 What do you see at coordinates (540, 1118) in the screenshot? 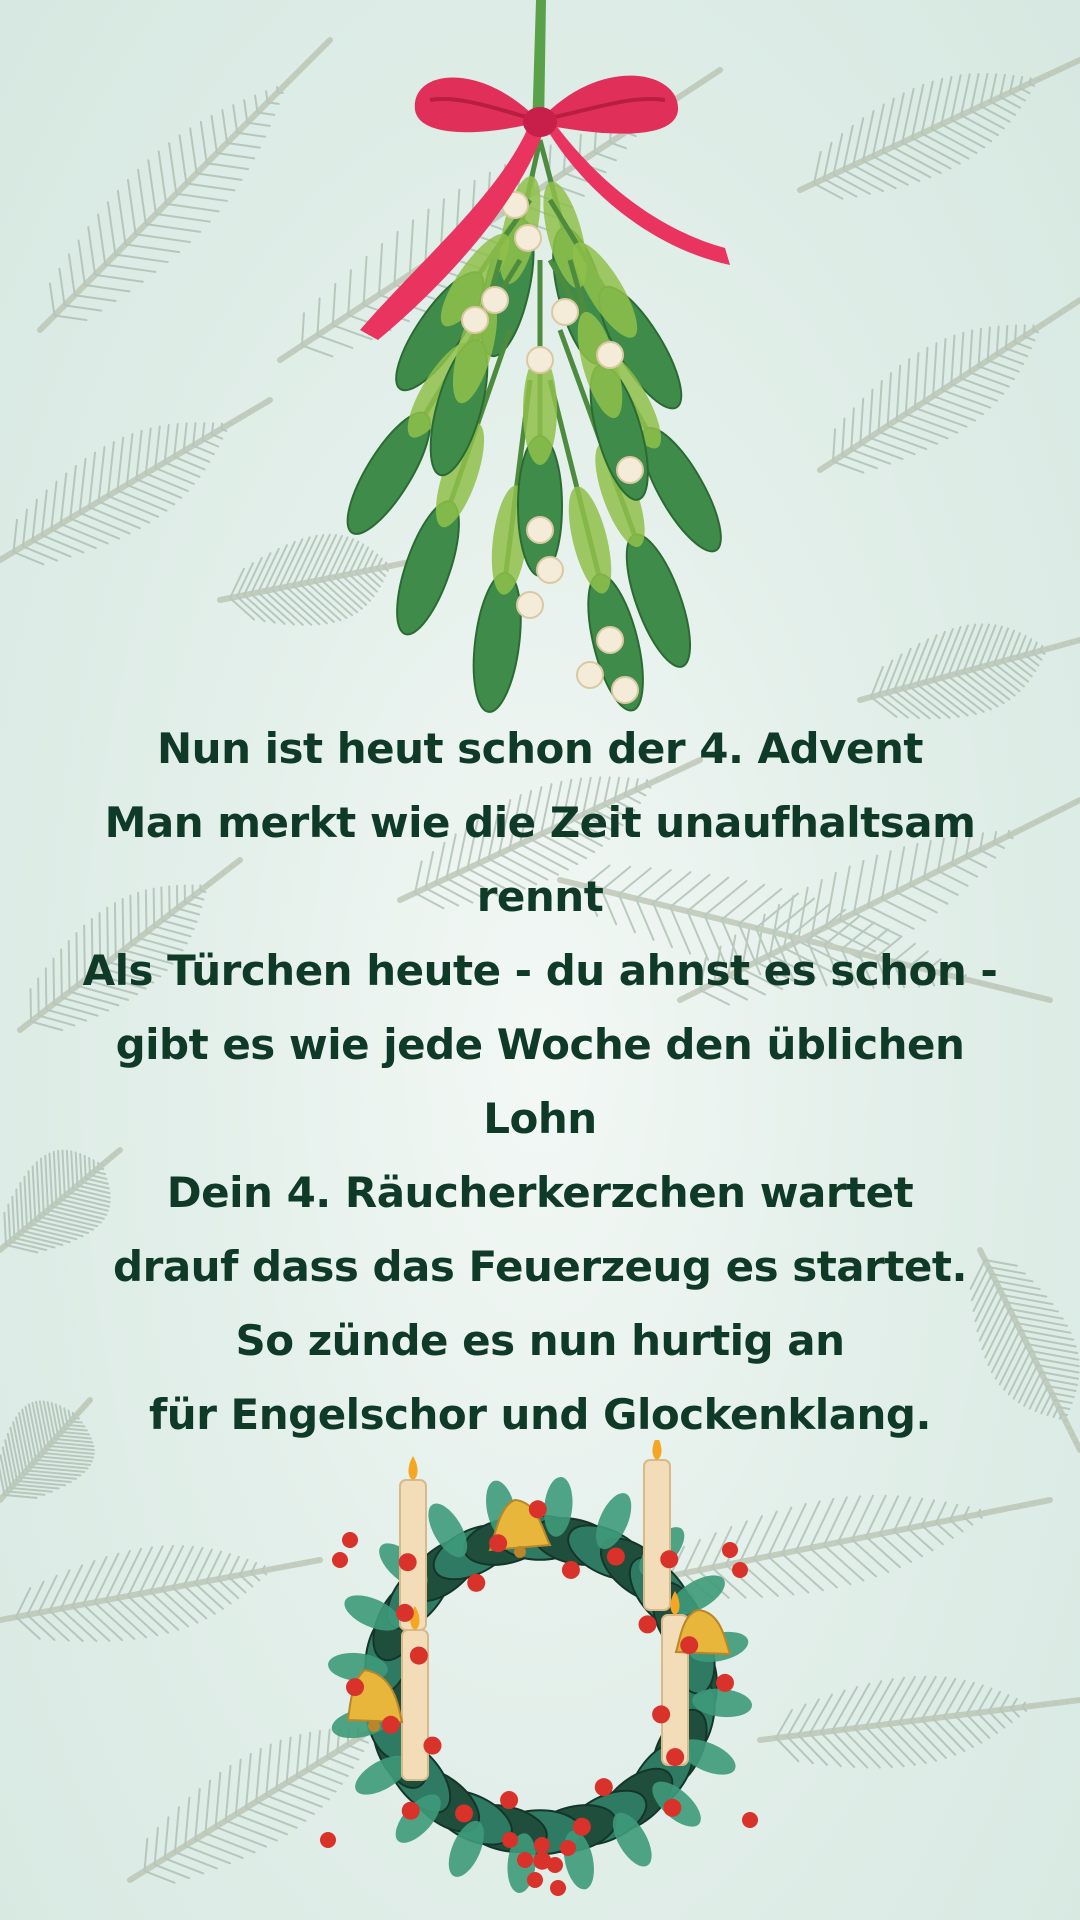
I see `poem-line: Lohn` at bounding box center [540, 1118].